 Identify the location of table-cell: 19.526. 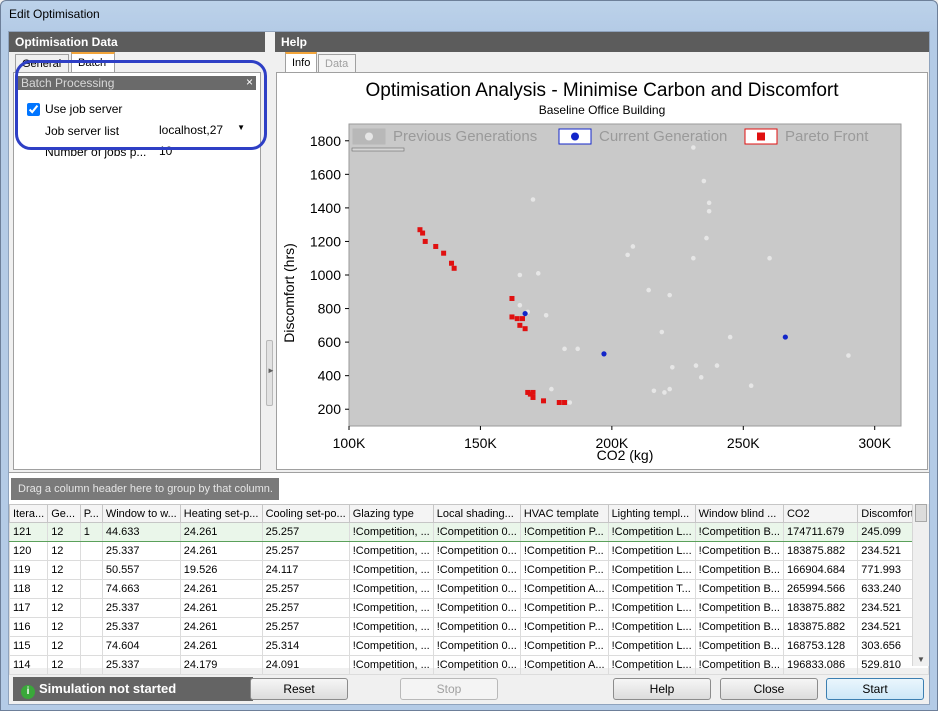
(221, 570).